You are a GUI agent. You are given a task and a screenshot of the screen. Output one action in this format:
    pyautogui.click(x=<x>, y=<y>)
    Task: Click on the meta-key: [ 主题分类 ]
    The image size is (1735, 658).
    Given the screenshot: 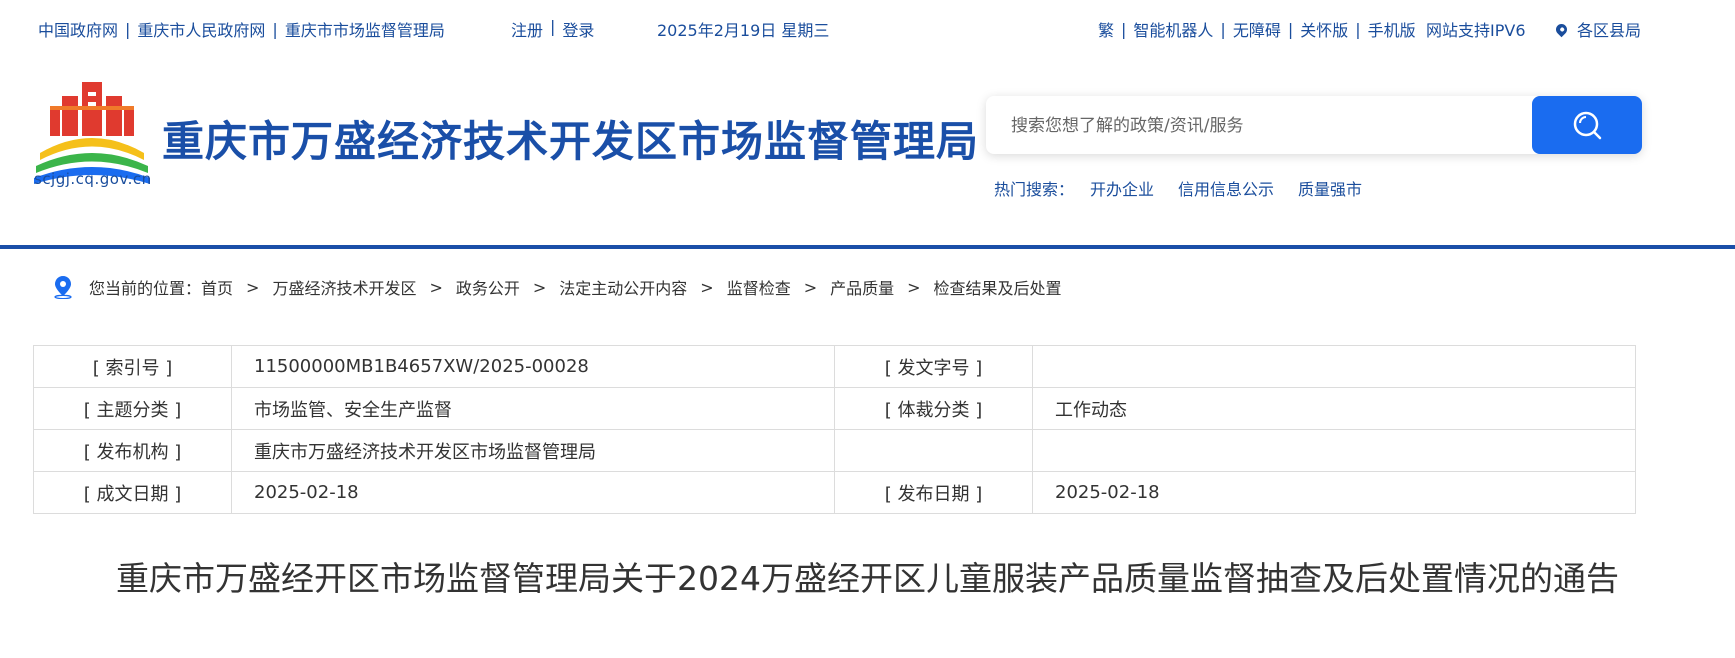 What is the action you would take?
    pyautogui.click(x=132, y=408)
    